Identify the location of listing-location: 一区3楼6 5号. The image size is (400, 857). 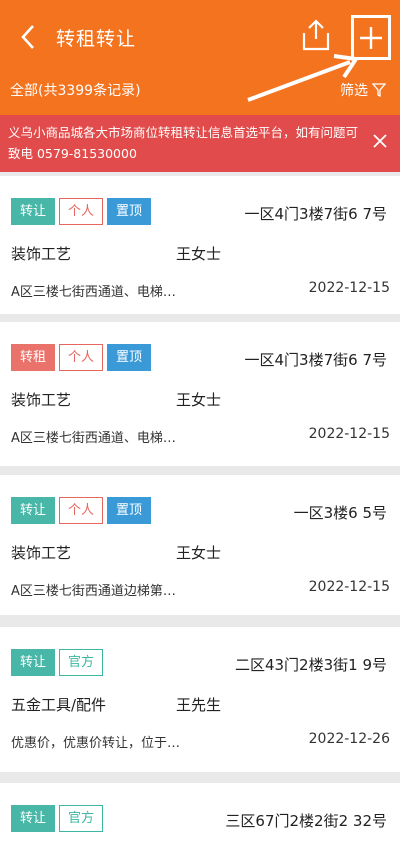
(340, 513).